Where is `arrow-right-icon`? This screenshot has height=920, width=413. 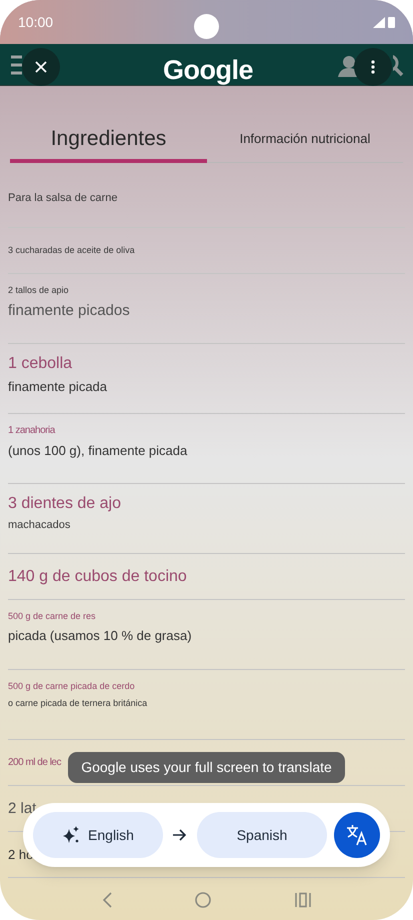
arrow-right-icon is located at coordinates (180, 835).